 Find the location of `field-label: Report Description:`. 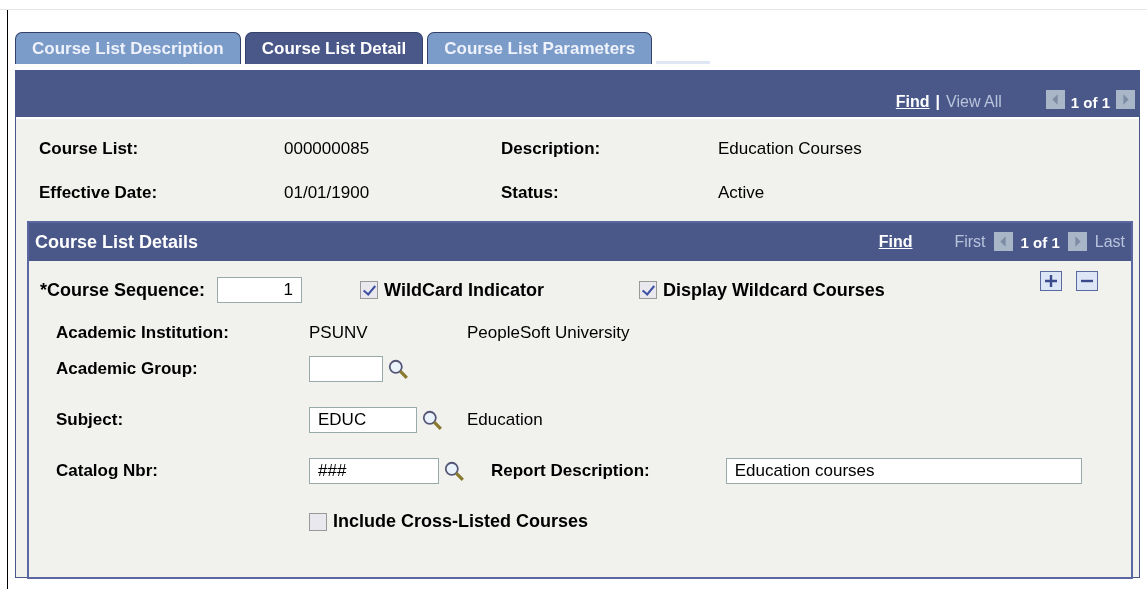

field-label: Report Description: is located at coordinates (570, 470).